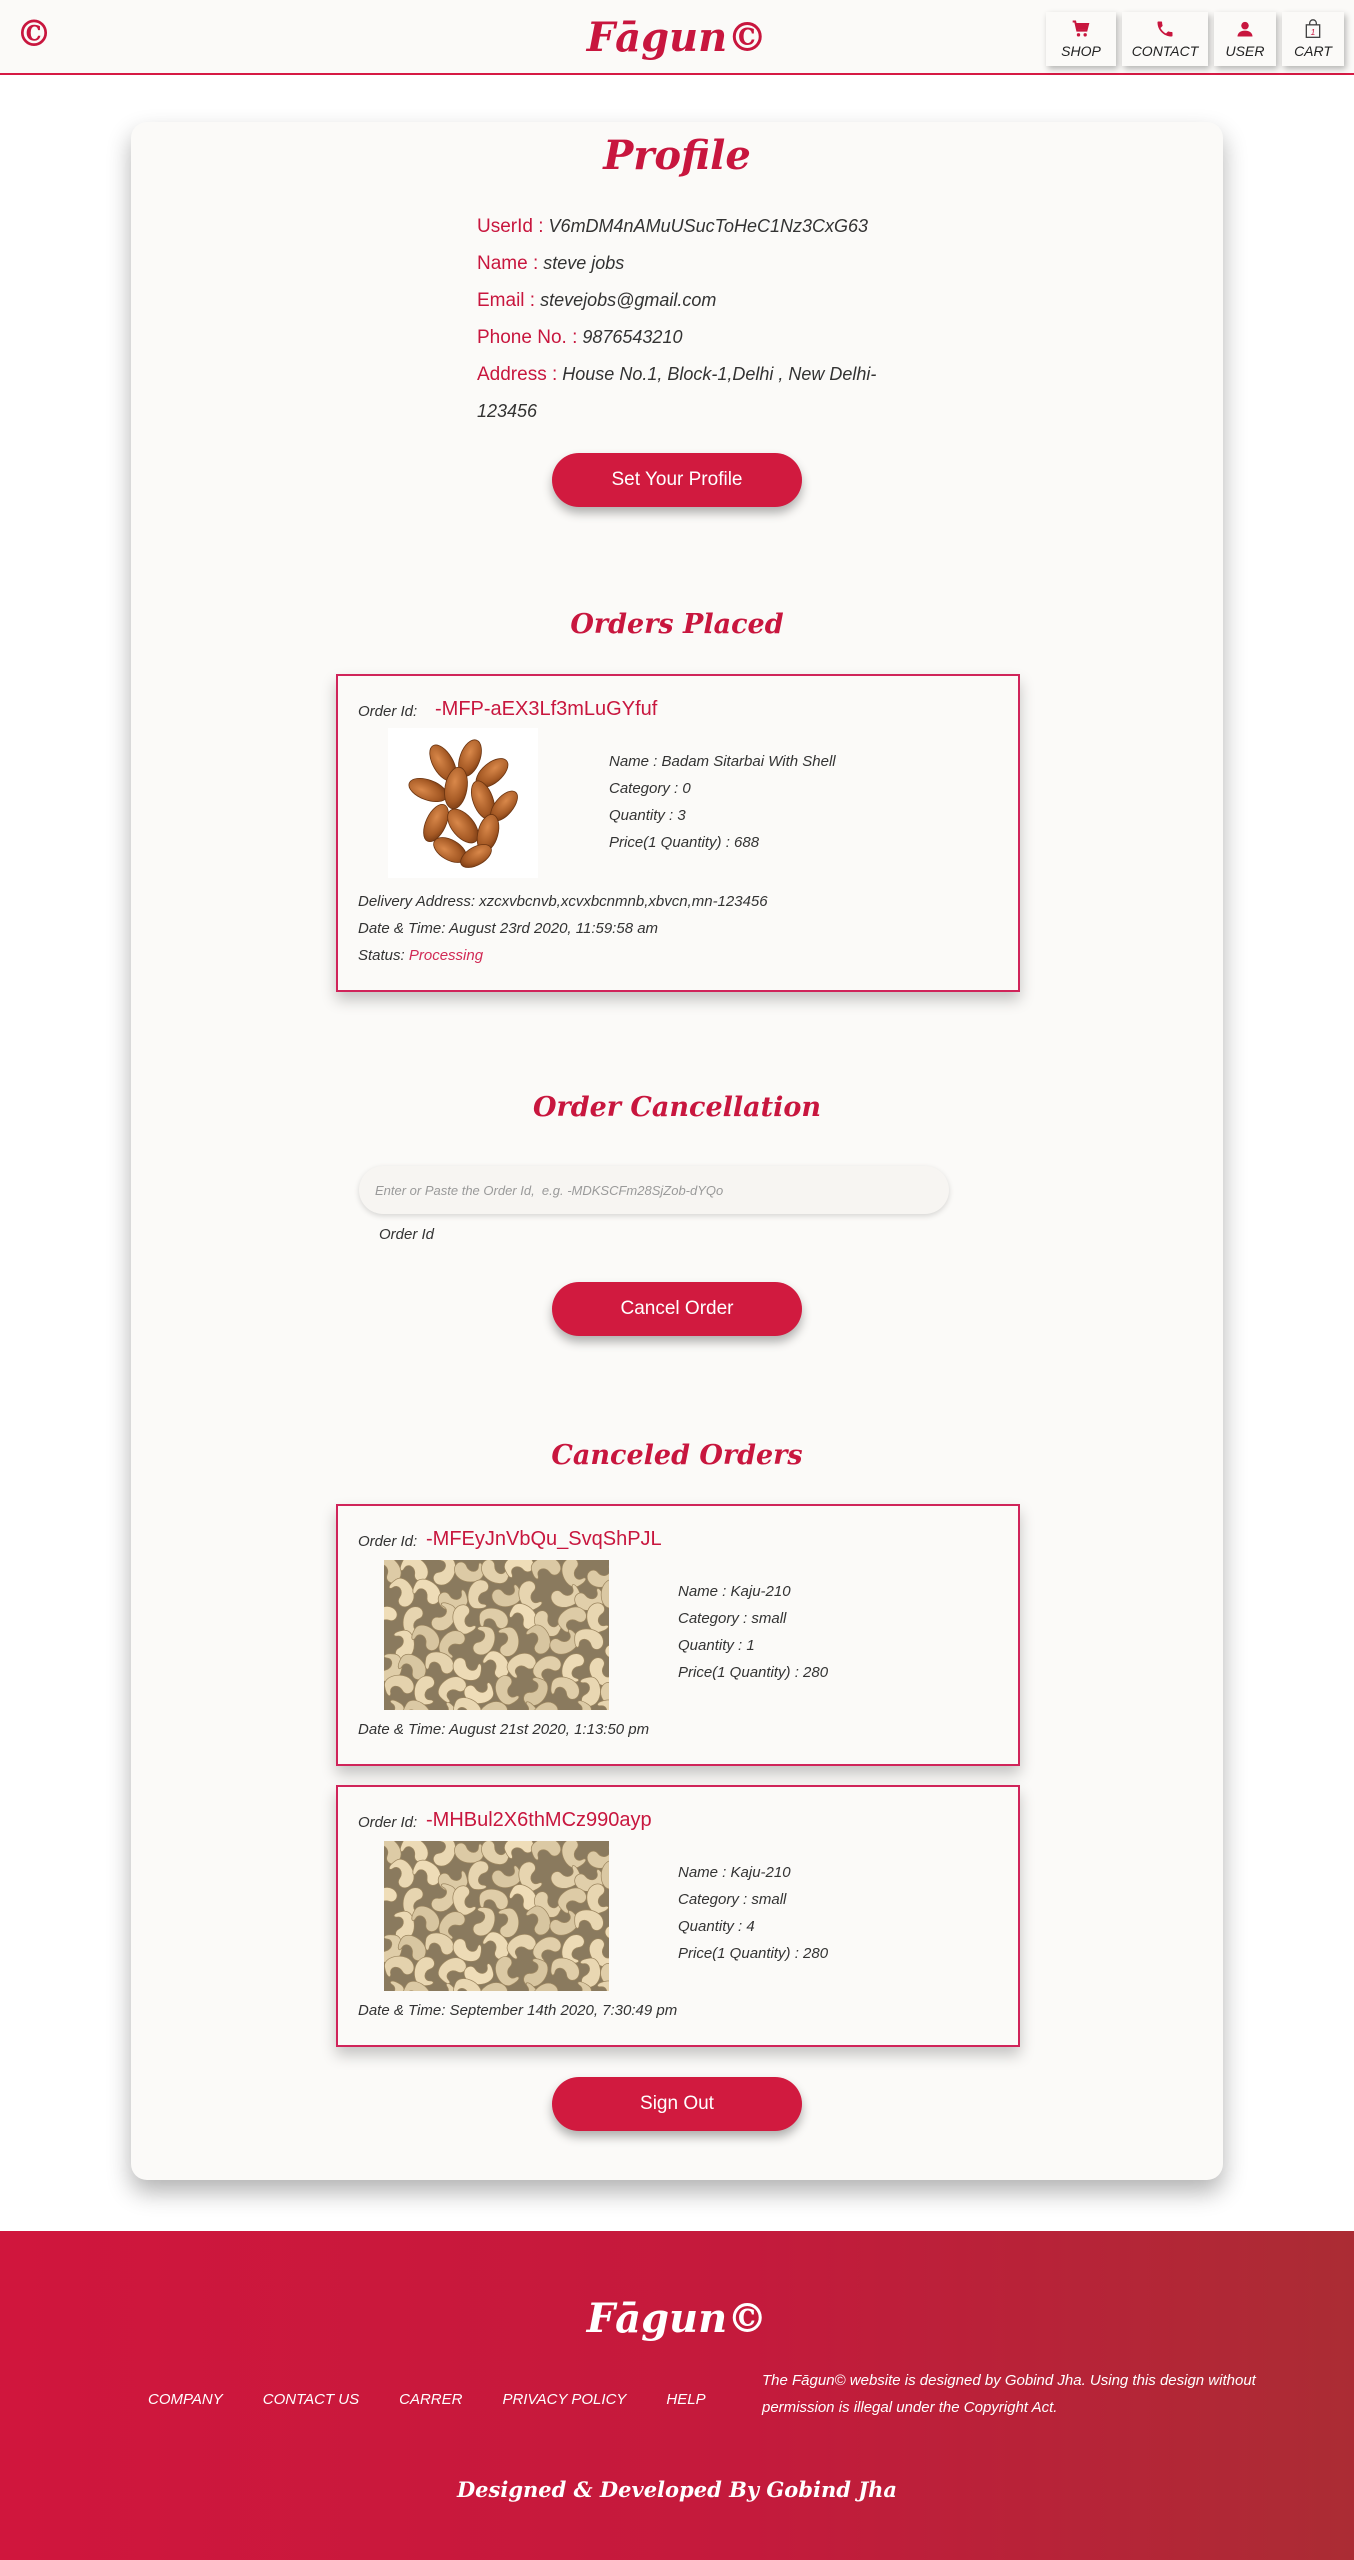 The image size is (1354, 2560). Describe the element at coordinates (1165, 51) in the screenshot. I see `nav-item-label: CONTACT` at that location.